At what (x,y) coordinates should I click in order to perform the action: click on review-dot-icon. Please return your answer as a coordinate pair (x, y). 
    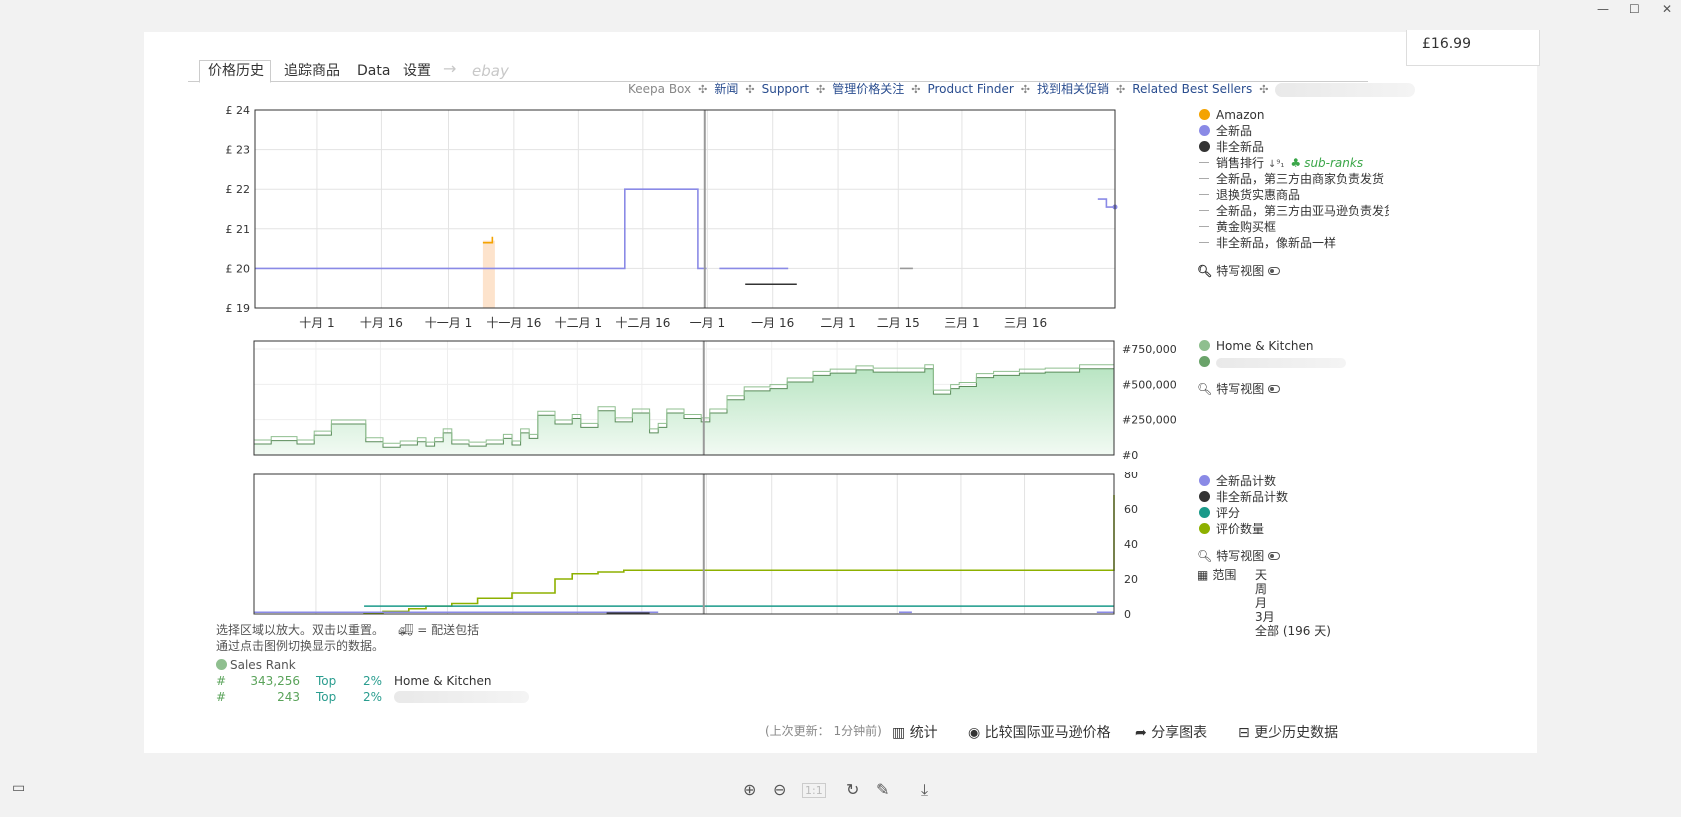
    Looking at the image, I should click on (1204, 528).